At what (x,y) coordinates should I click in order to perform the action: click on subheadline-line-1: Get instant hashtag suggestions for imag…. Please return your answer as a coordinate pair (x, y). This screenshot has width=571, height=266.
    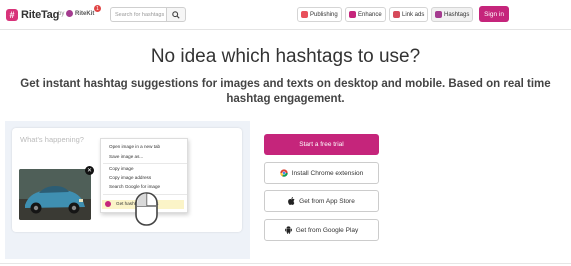
    Looking at the image, I should click on (285, 84).